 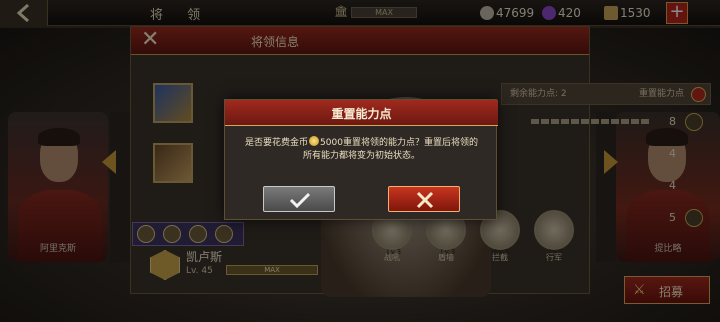 I want to click on message-prefix: 是否要花费金币, so click(x=277, y=143).